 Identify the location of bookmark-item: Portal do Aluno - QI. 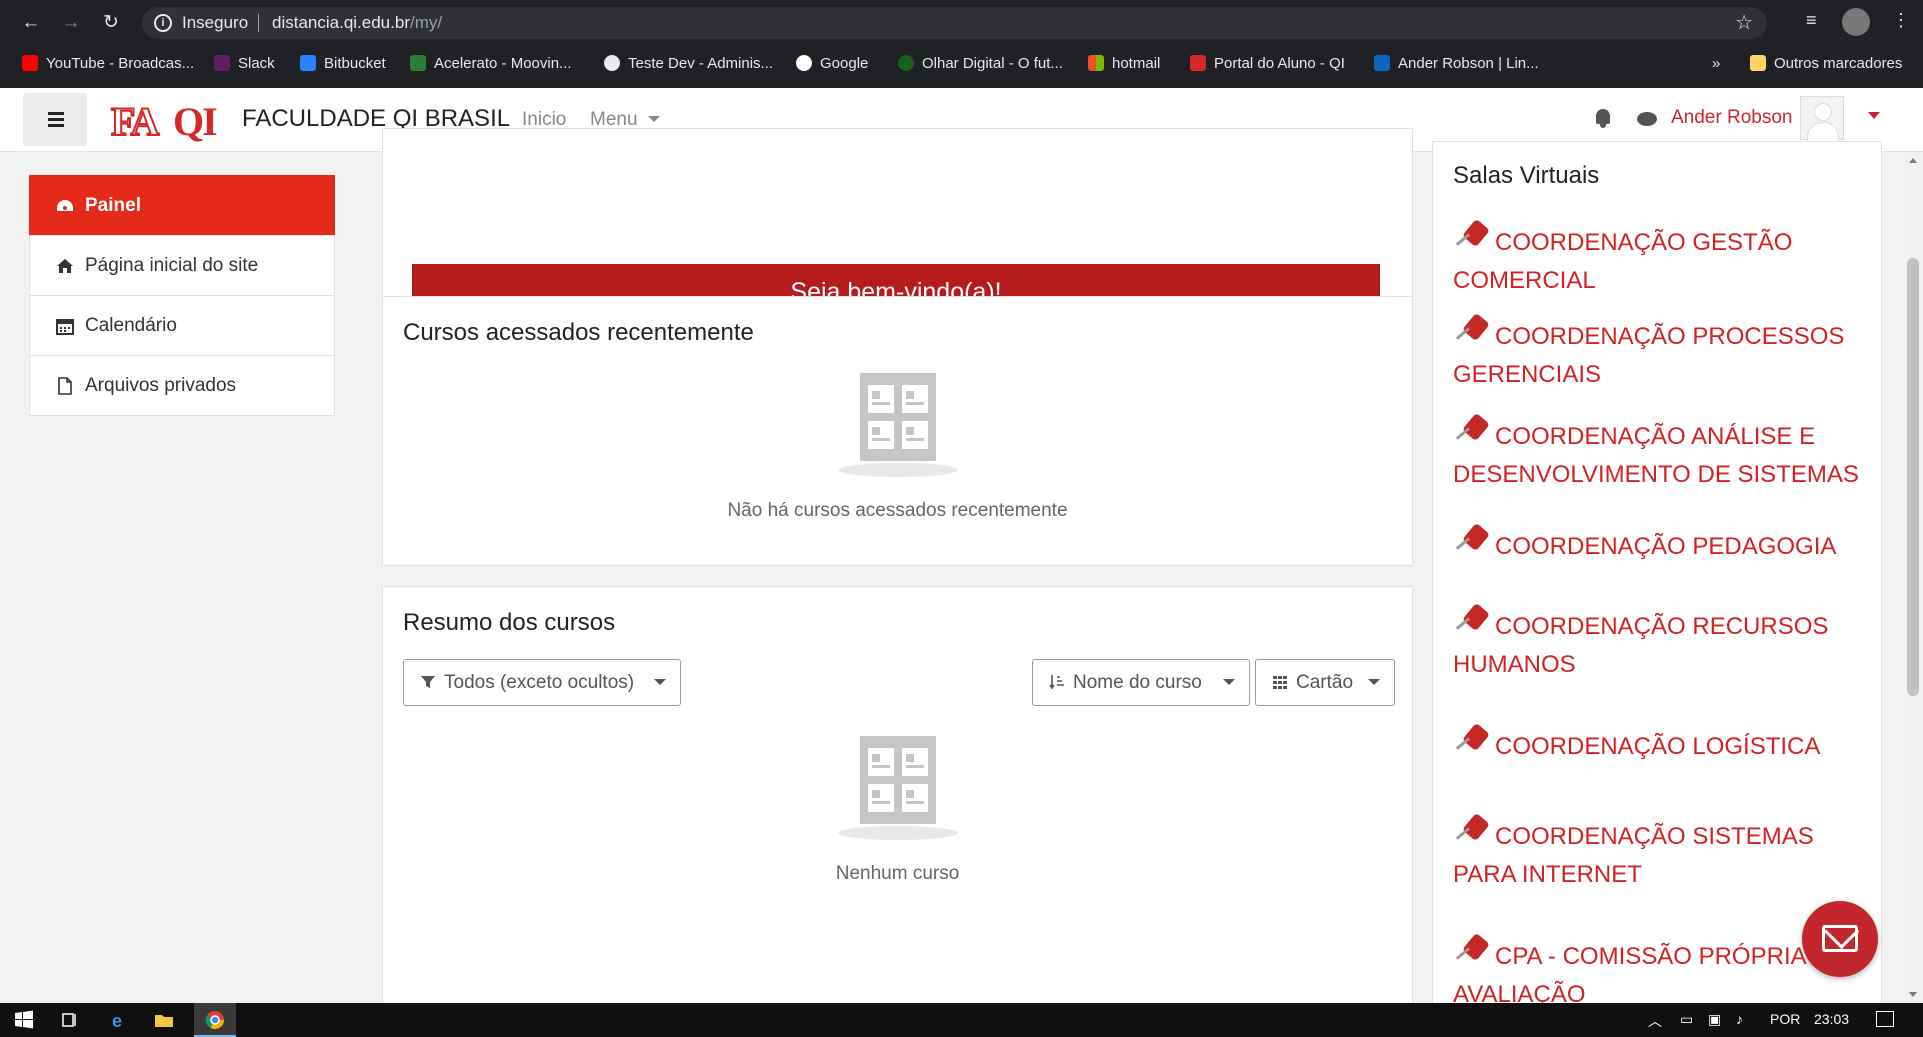
(1267, 64).